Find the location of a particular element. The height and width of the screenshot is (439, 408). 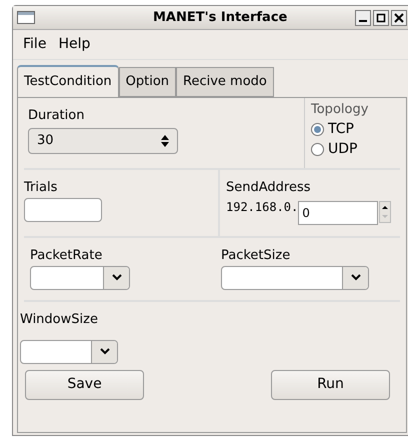

group-label: Topology is located at coordinates (340, 110).